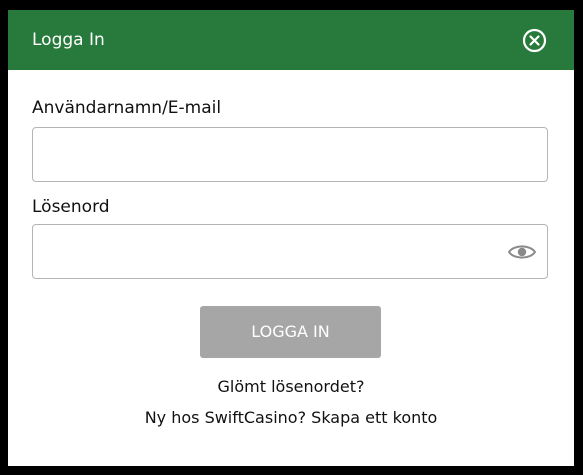 The width and height of the screenshot is (583, 475). I want to click on signup-row: Ny hos SwiftCasino? Skapa ett konto, so click(291, 418).